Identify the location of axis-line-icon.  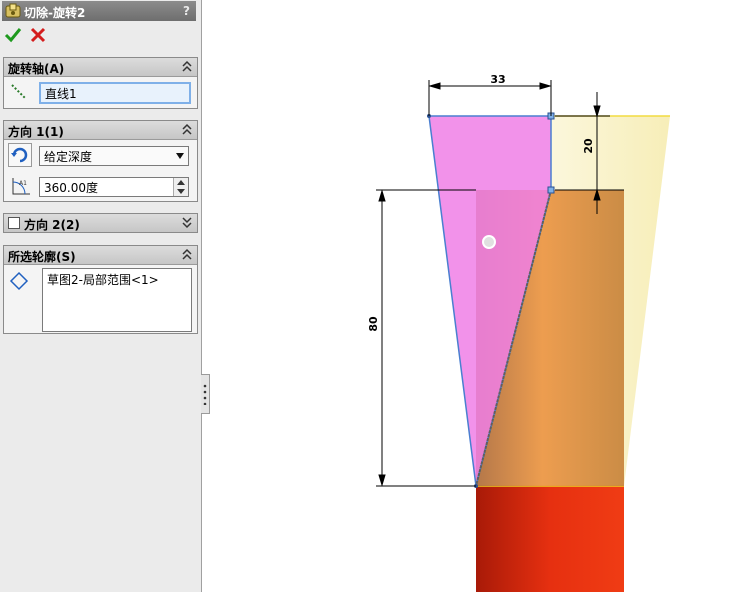
(19, 92).